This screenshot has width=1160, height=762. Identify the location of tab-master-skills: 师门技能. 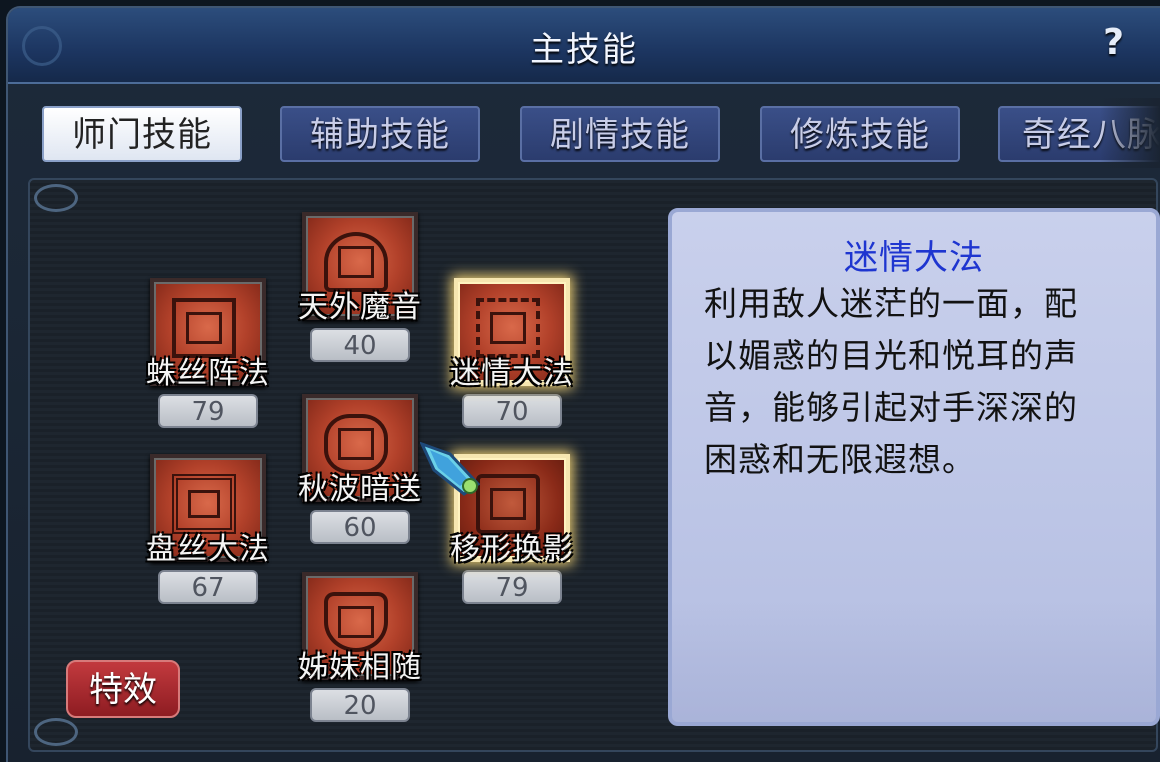
(142, 134).